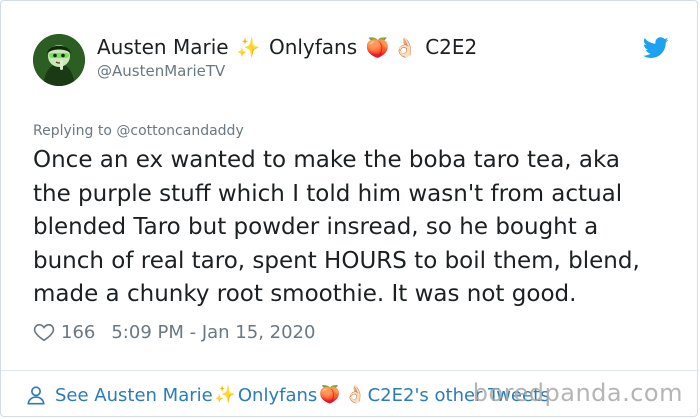 The width and height of the screenshot is (700, 419). Describe the element at coordinates (213, 332) in the screenshot. I see `tweet-timestamp: 5:09 PM - Jan 15, 2020` at that location.